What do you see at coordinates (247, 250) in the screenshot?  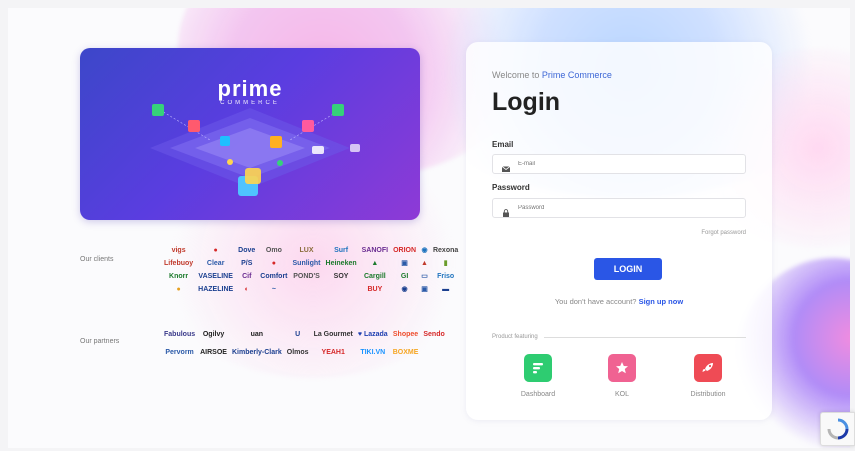 I see `client-logo: Dove` at bounding box center [247, 250].